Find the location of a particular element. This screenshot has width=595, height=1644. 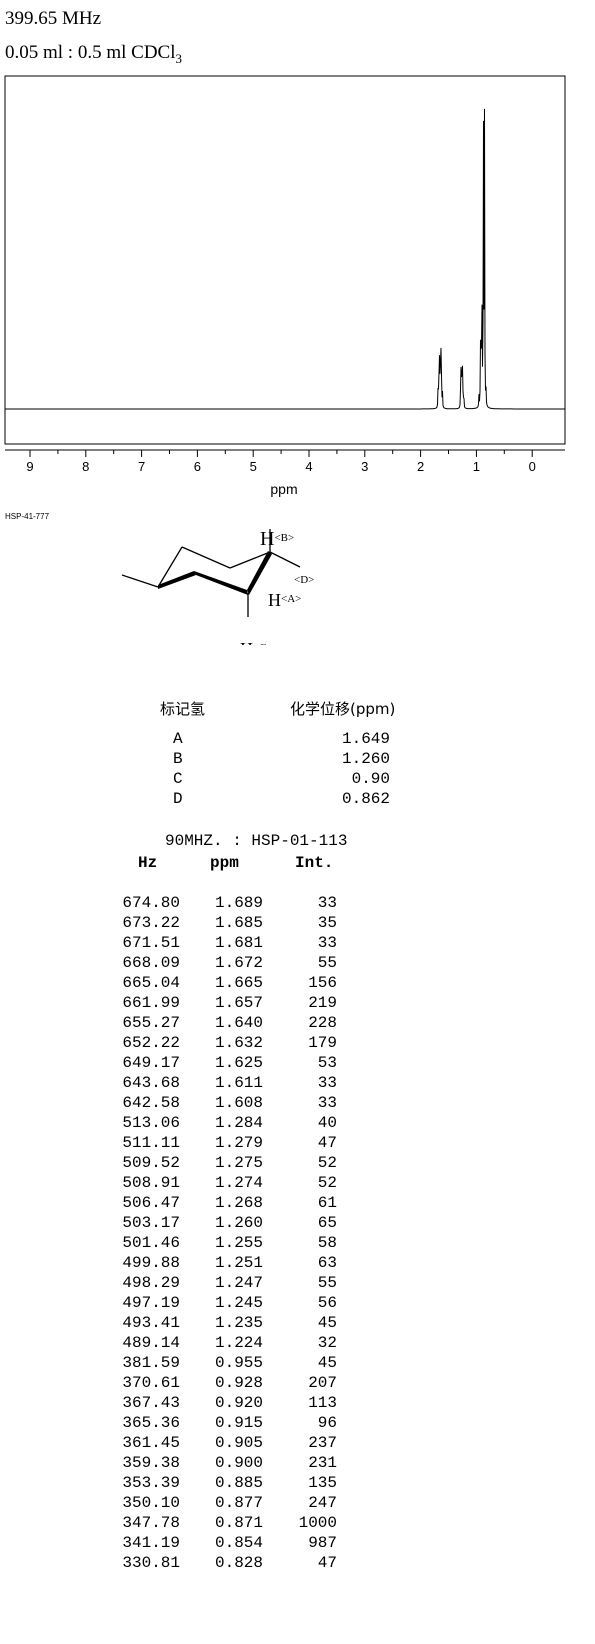

peak-ppm: 1.247 is located at coordinates (238, 1283).